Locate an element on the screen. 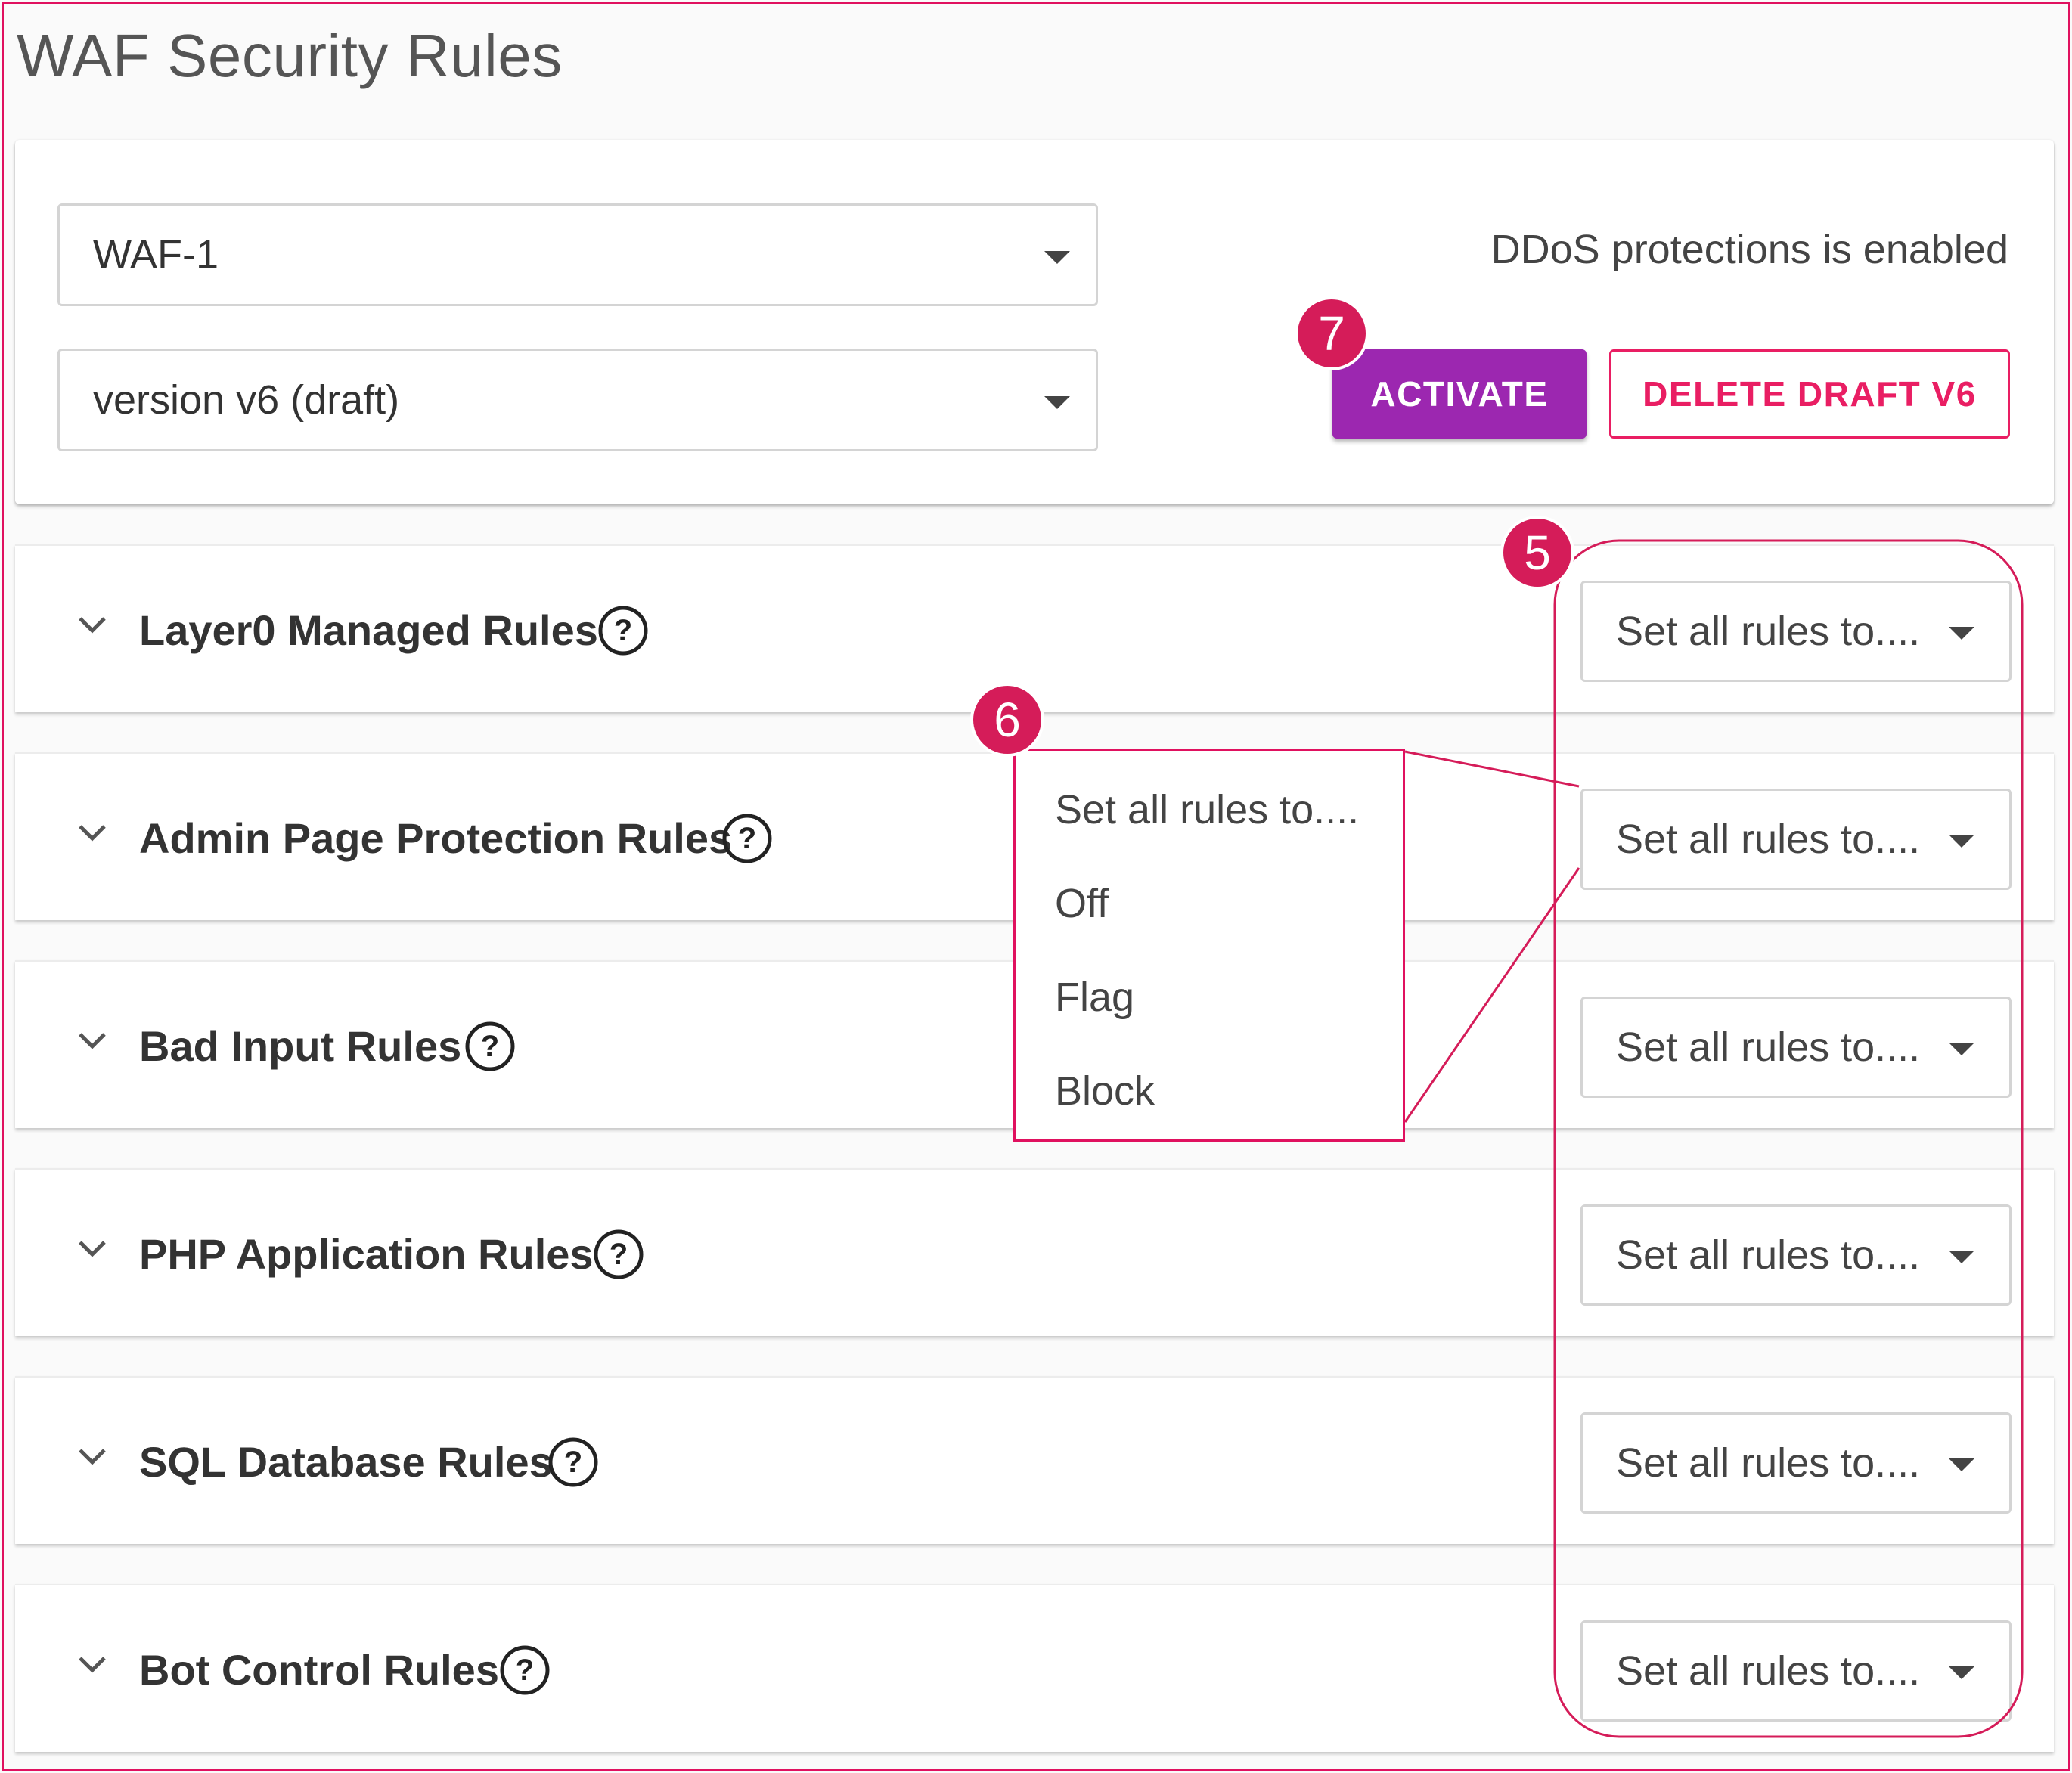 This screenshot has width=2072, height=1773. callout-badge-7: 7 is located at coordinates (1332, 333).